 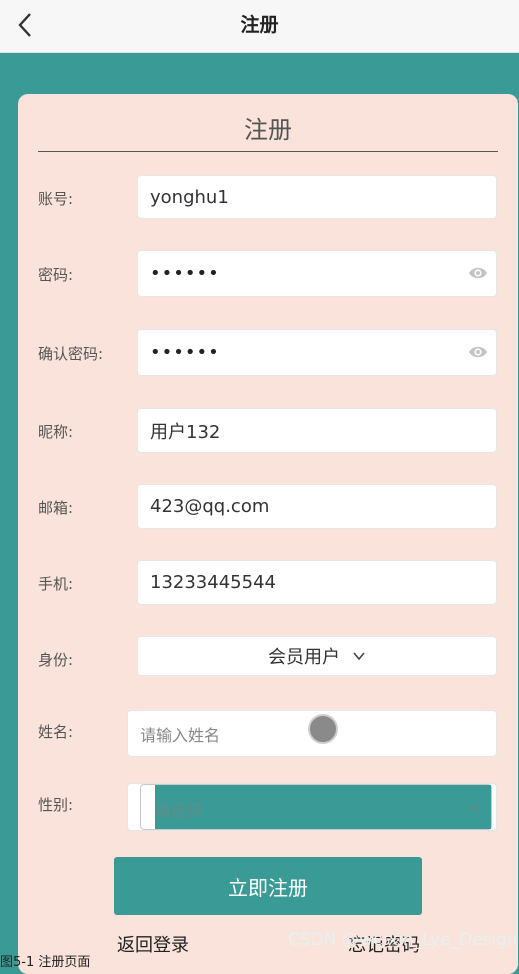 I want to click on top-bar: 注册, so click(x=259, y=26).